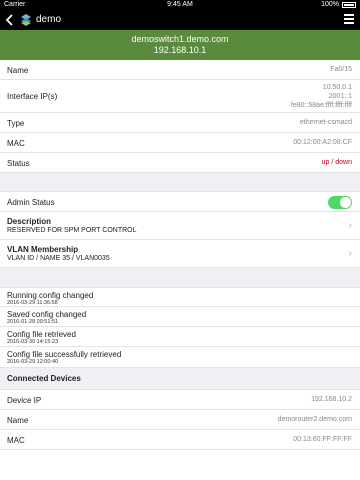  What do you see at coordinates (325, 122) in the screenshot?
I see `type-value: ethernet-csmacd` at bounding box center [325, 122].